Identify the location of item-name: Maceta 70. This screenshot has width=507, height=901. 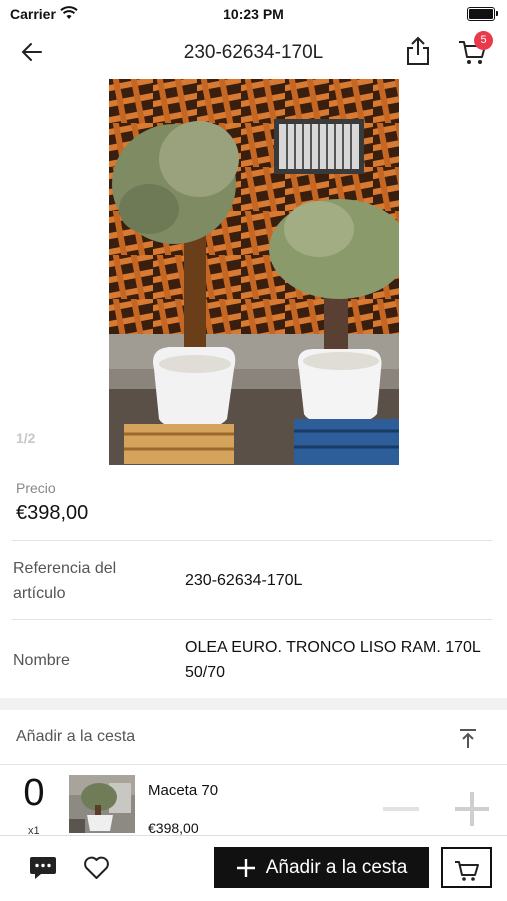
(183, 790).